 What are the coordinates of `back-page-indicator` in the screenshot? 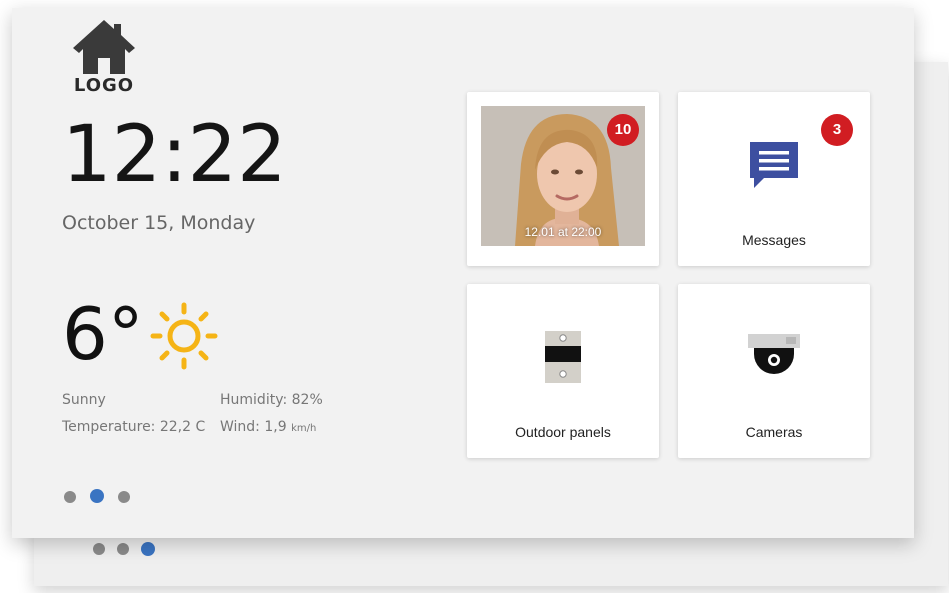 It's located at (124, 549).